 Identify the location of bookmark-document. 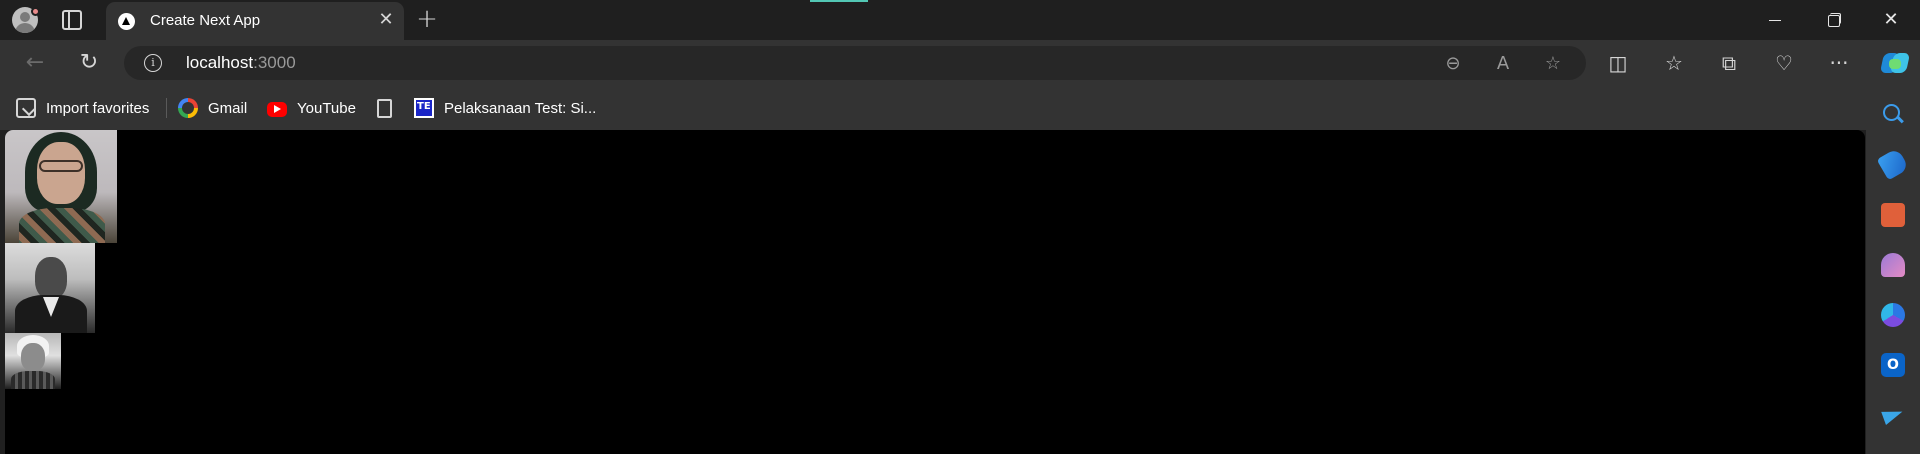
(389, 108).